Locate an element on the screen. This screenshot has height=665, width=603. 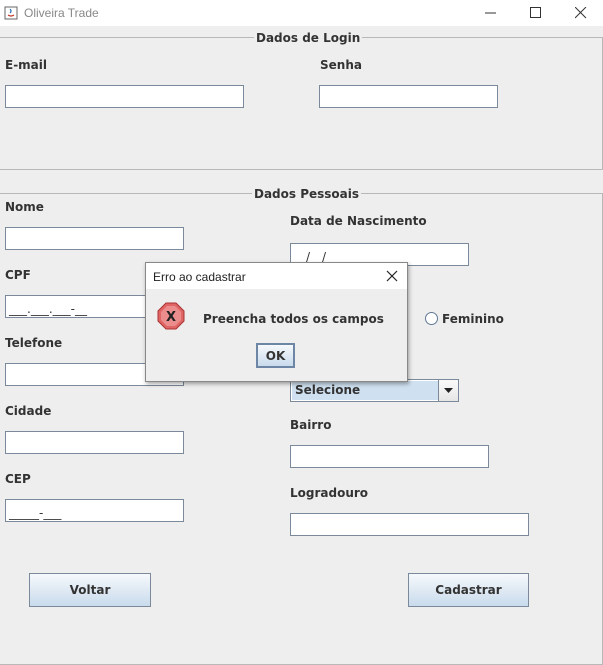
dialog-message: Preencha todos os campos is located at coordinates (293, 319).